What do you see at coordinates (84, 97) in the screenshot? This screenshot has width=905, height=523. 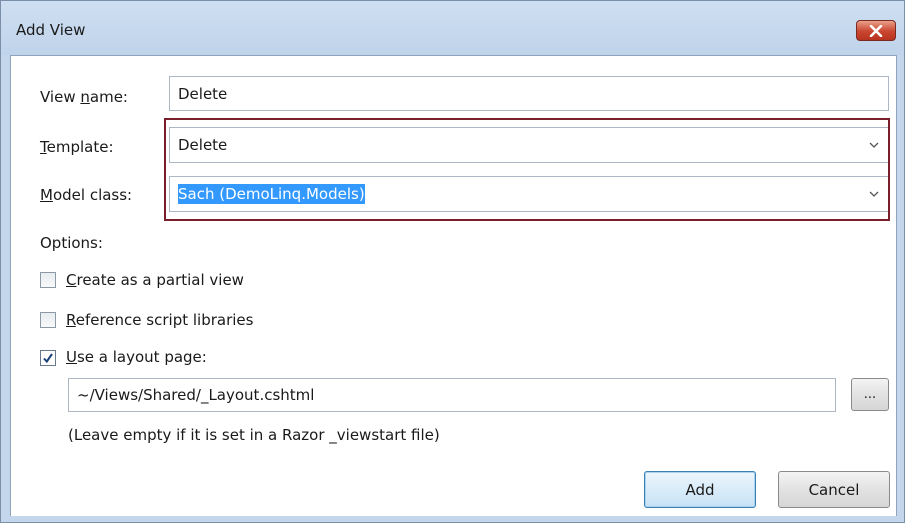 I see `view-name-label: View name:` at bounding box center [84, 97].